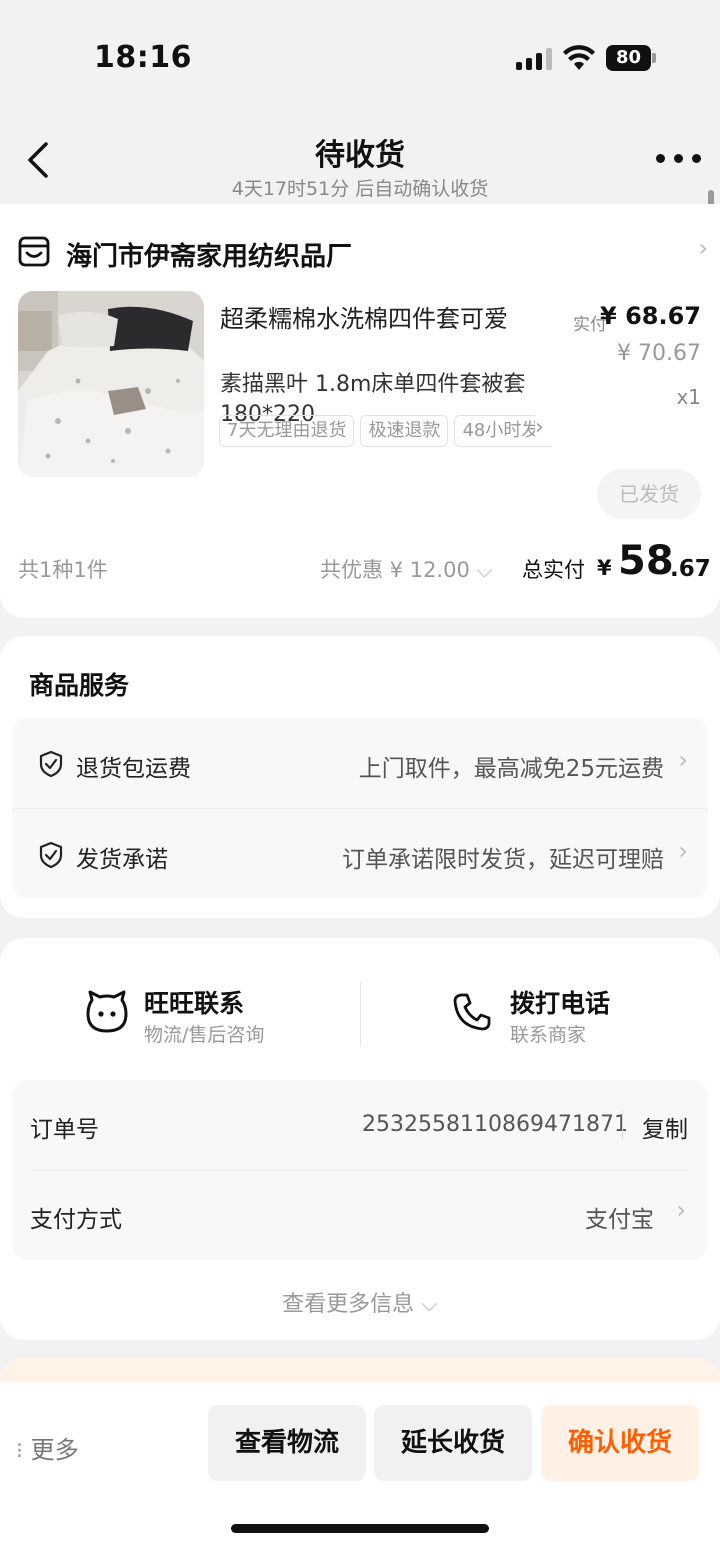 The image size is (720, 1565). What do you see at coordinates (548, 1035) in the screenshot?
I see `call-subtitle: 联系商家` at bounding box center [548, 1035].